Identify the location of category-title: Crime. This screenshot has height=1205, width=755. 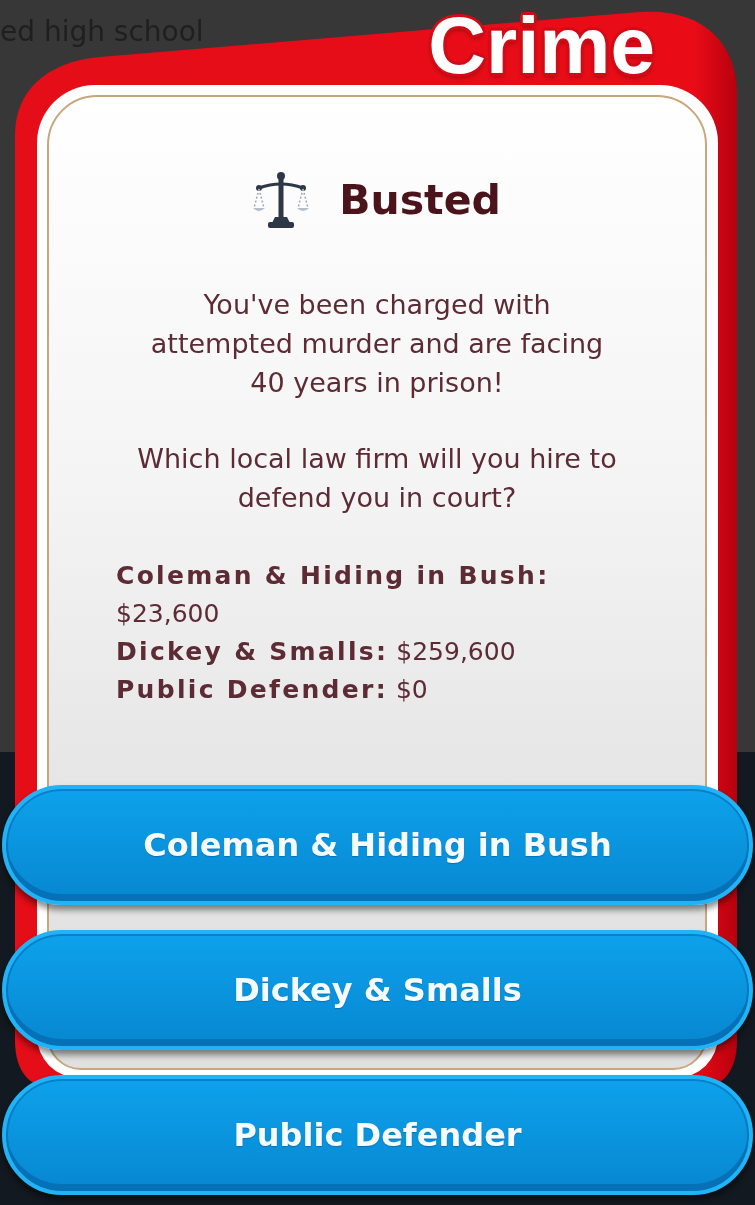
(541, 46).